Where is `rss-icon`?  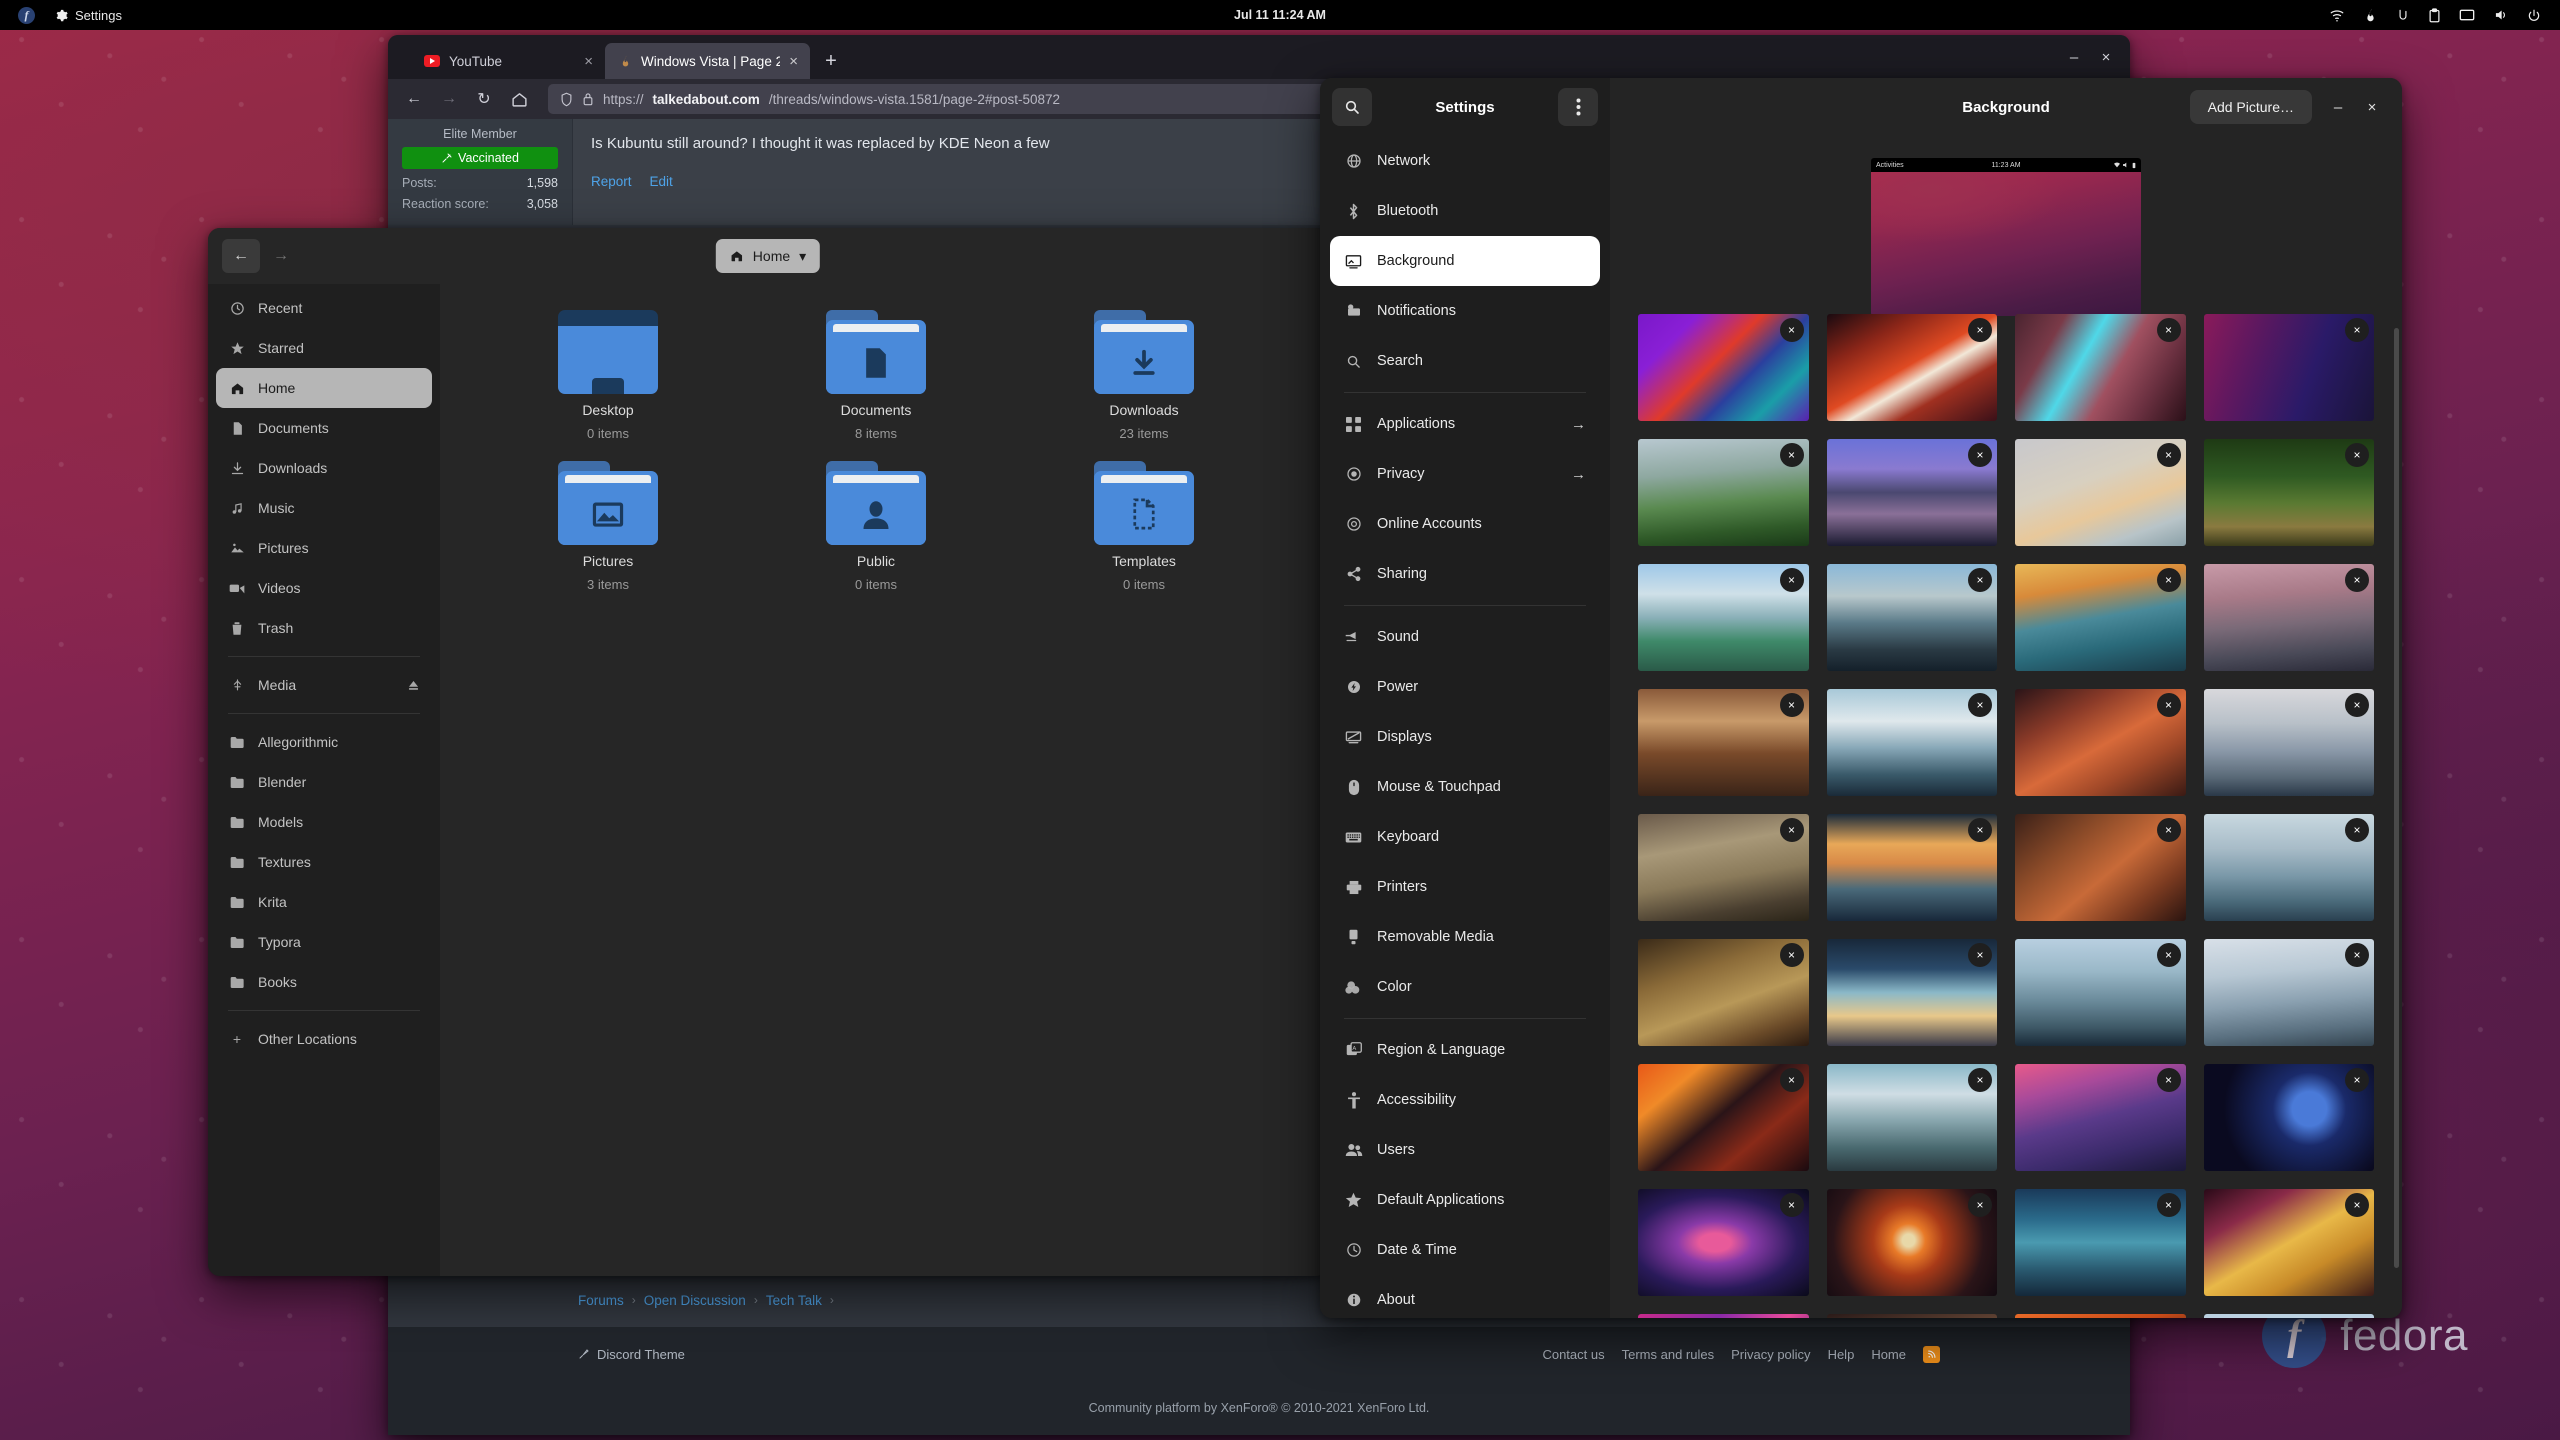 rss-icon is located at coordinates (1931, 1354).